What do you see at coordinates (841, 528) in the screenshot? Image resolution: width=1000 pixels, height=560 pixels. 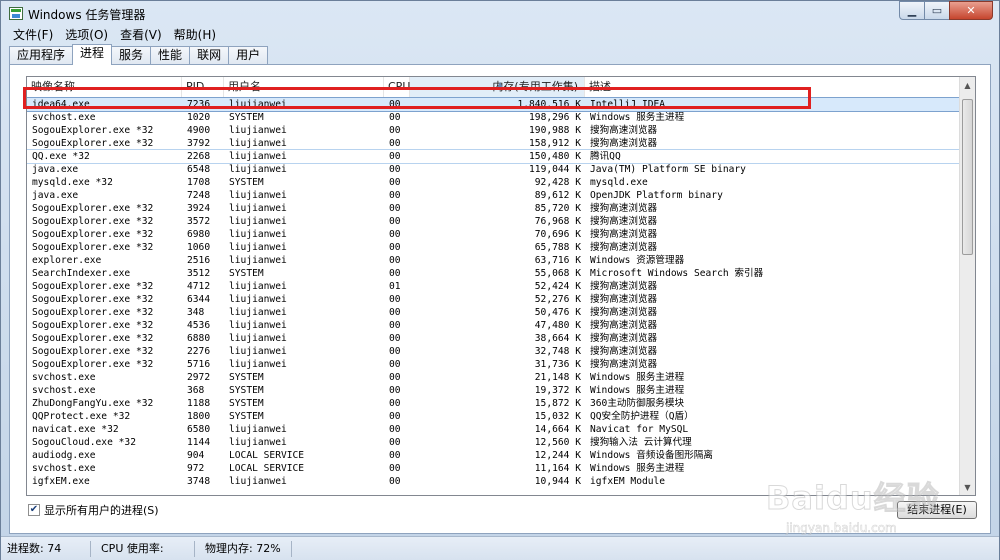 I see `watermark-url: jingyan.baidu.com` at bounding box center [841, 528].